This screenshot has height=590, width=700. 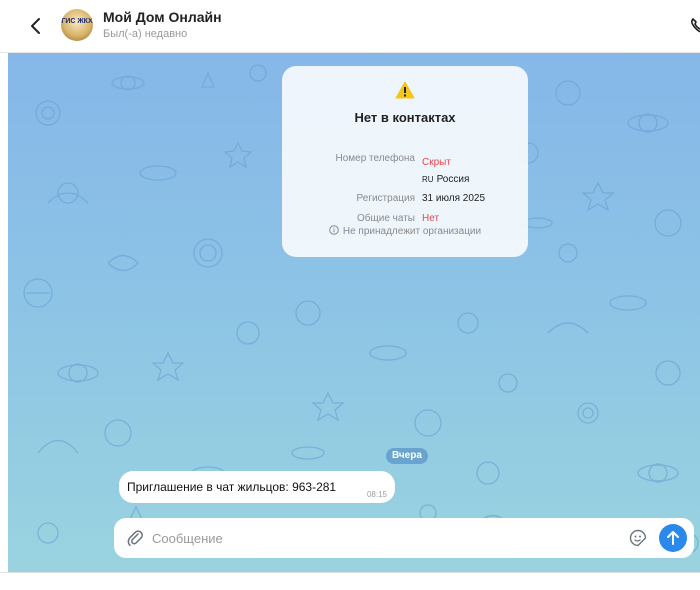 I want to click on registration-value: 31 июля 2025, so click(x=454, y=198).